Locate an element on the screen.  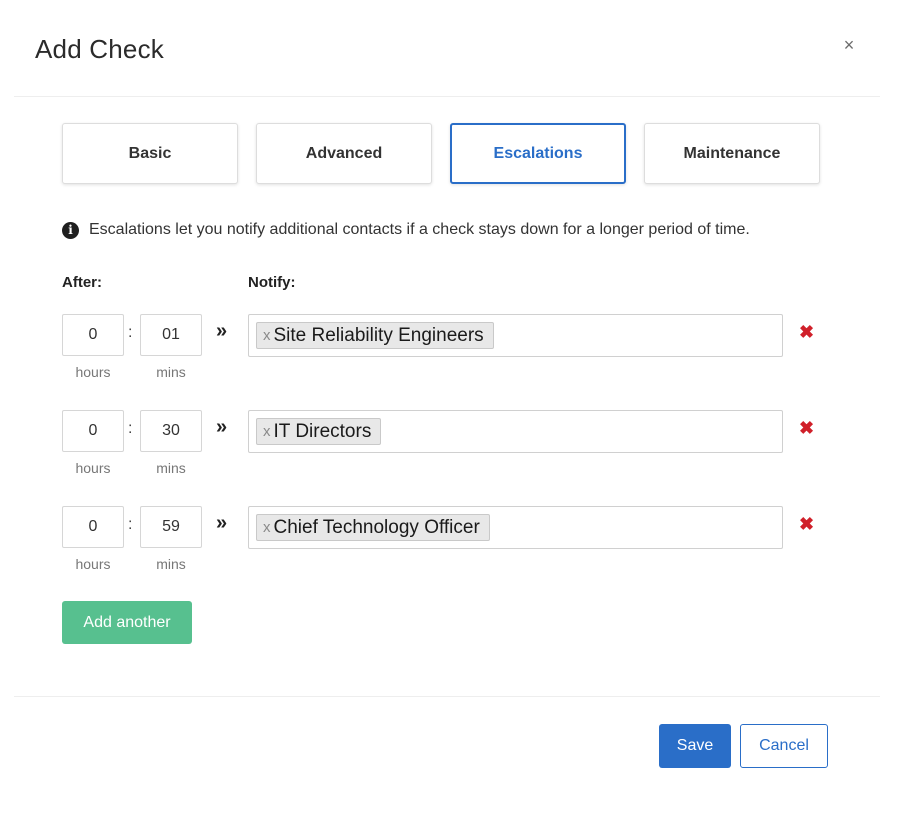
contact-tag-label: Chief Technology Officer is located at coordinates (376, 527).